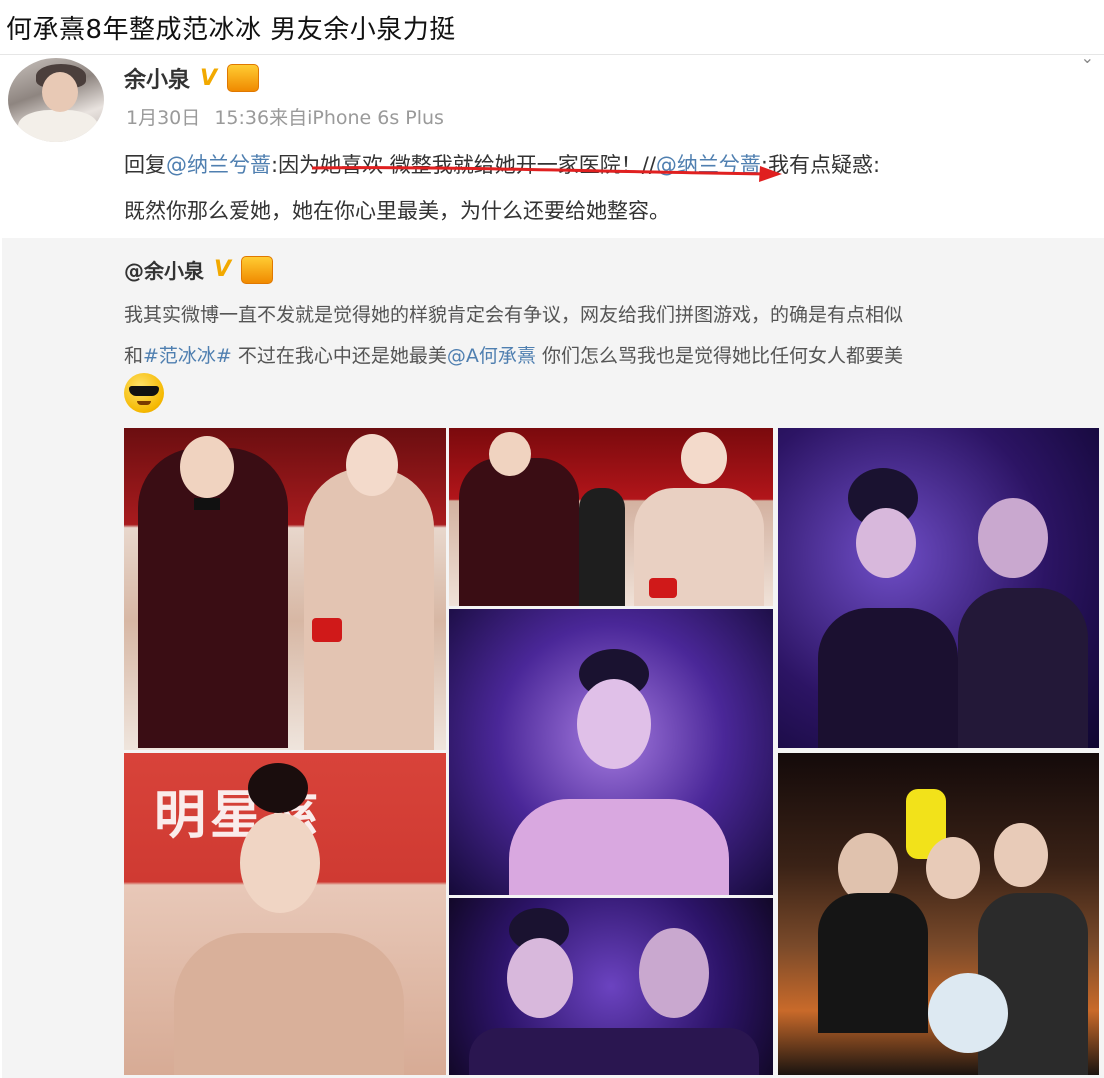 The width and height of the screenshot is (1104, 1078). I want to click on post-author: 余小泉 V, so click(192, 78).